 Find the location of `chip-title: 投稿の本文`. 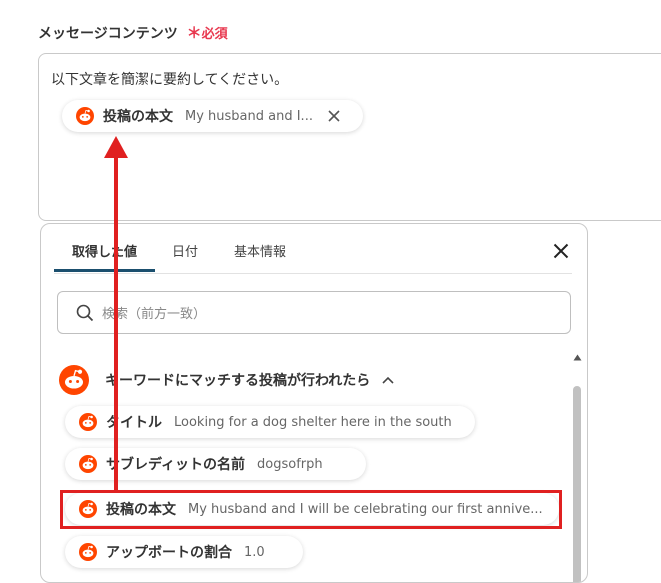

chip-title: 投稿の本文 is located at coordinates (138, 117).